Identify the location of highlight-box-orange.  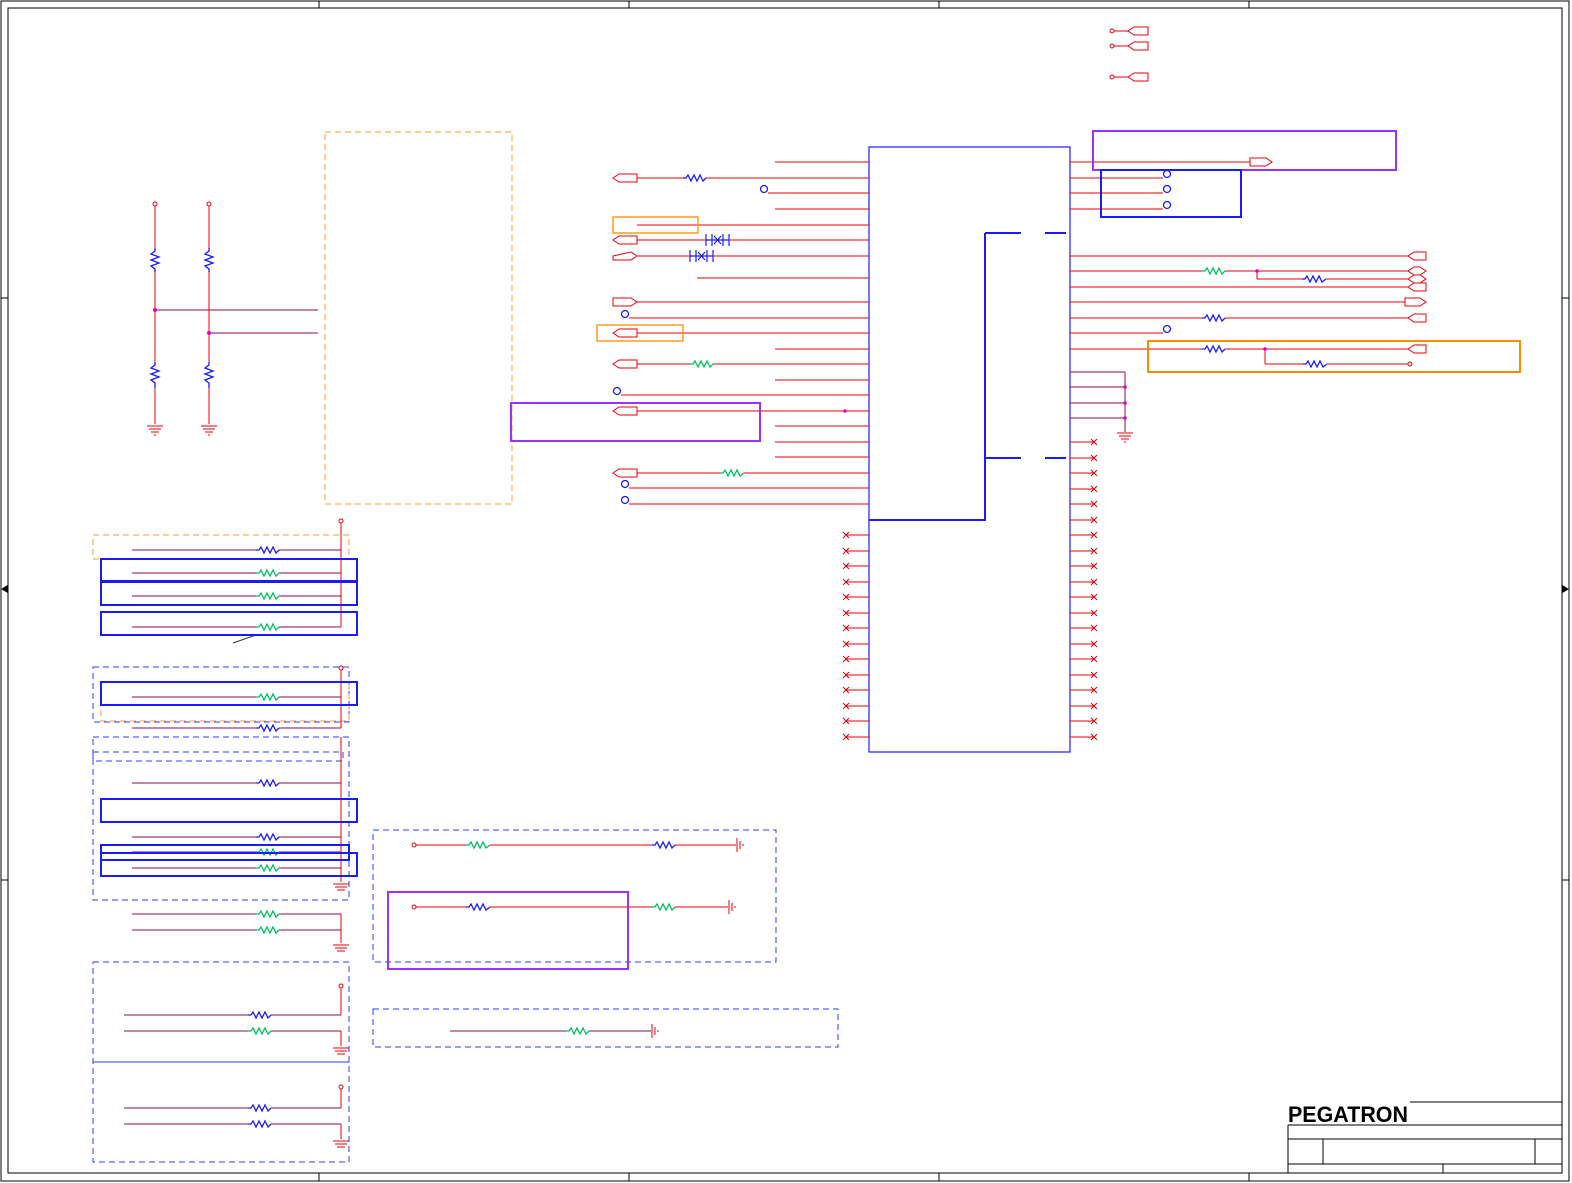
(1334, 356).